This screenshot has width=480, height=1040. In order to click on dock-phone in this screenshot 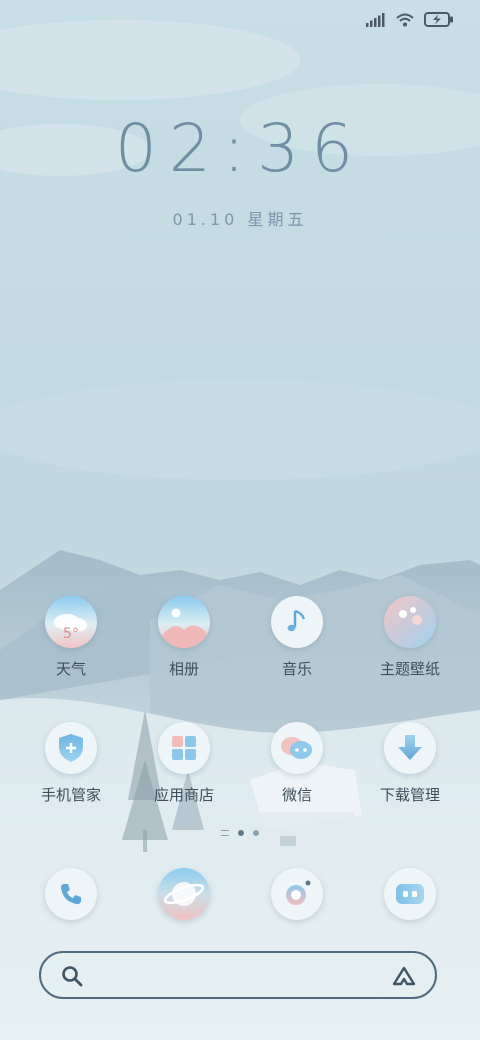, I will do `click(71, 894)`.